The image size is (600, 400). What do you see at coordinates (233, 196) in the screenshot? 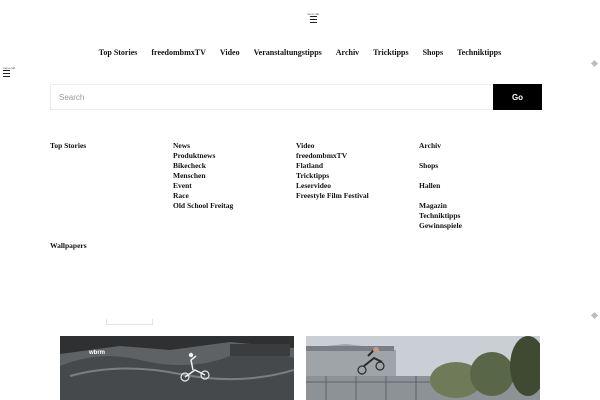
I see `menu-item-race: Race` at bounding box center [233, 196].